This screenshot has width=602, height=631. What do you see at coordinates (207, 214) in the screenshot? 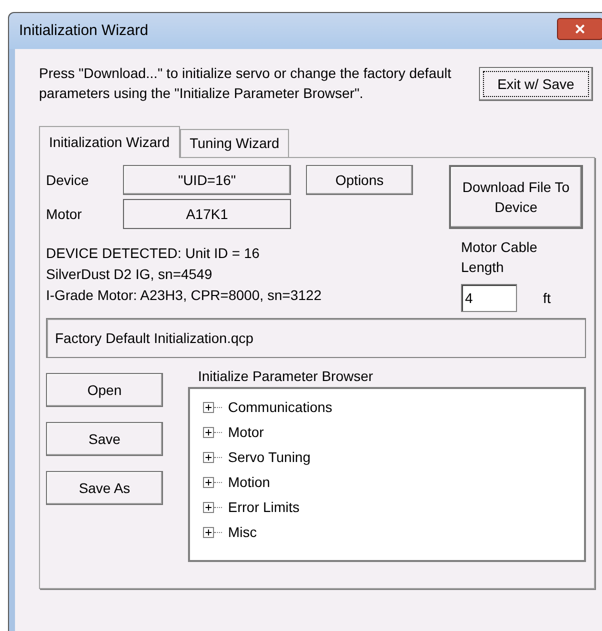
I see `motor-field: A17K1` at bounding box center [207, 214].